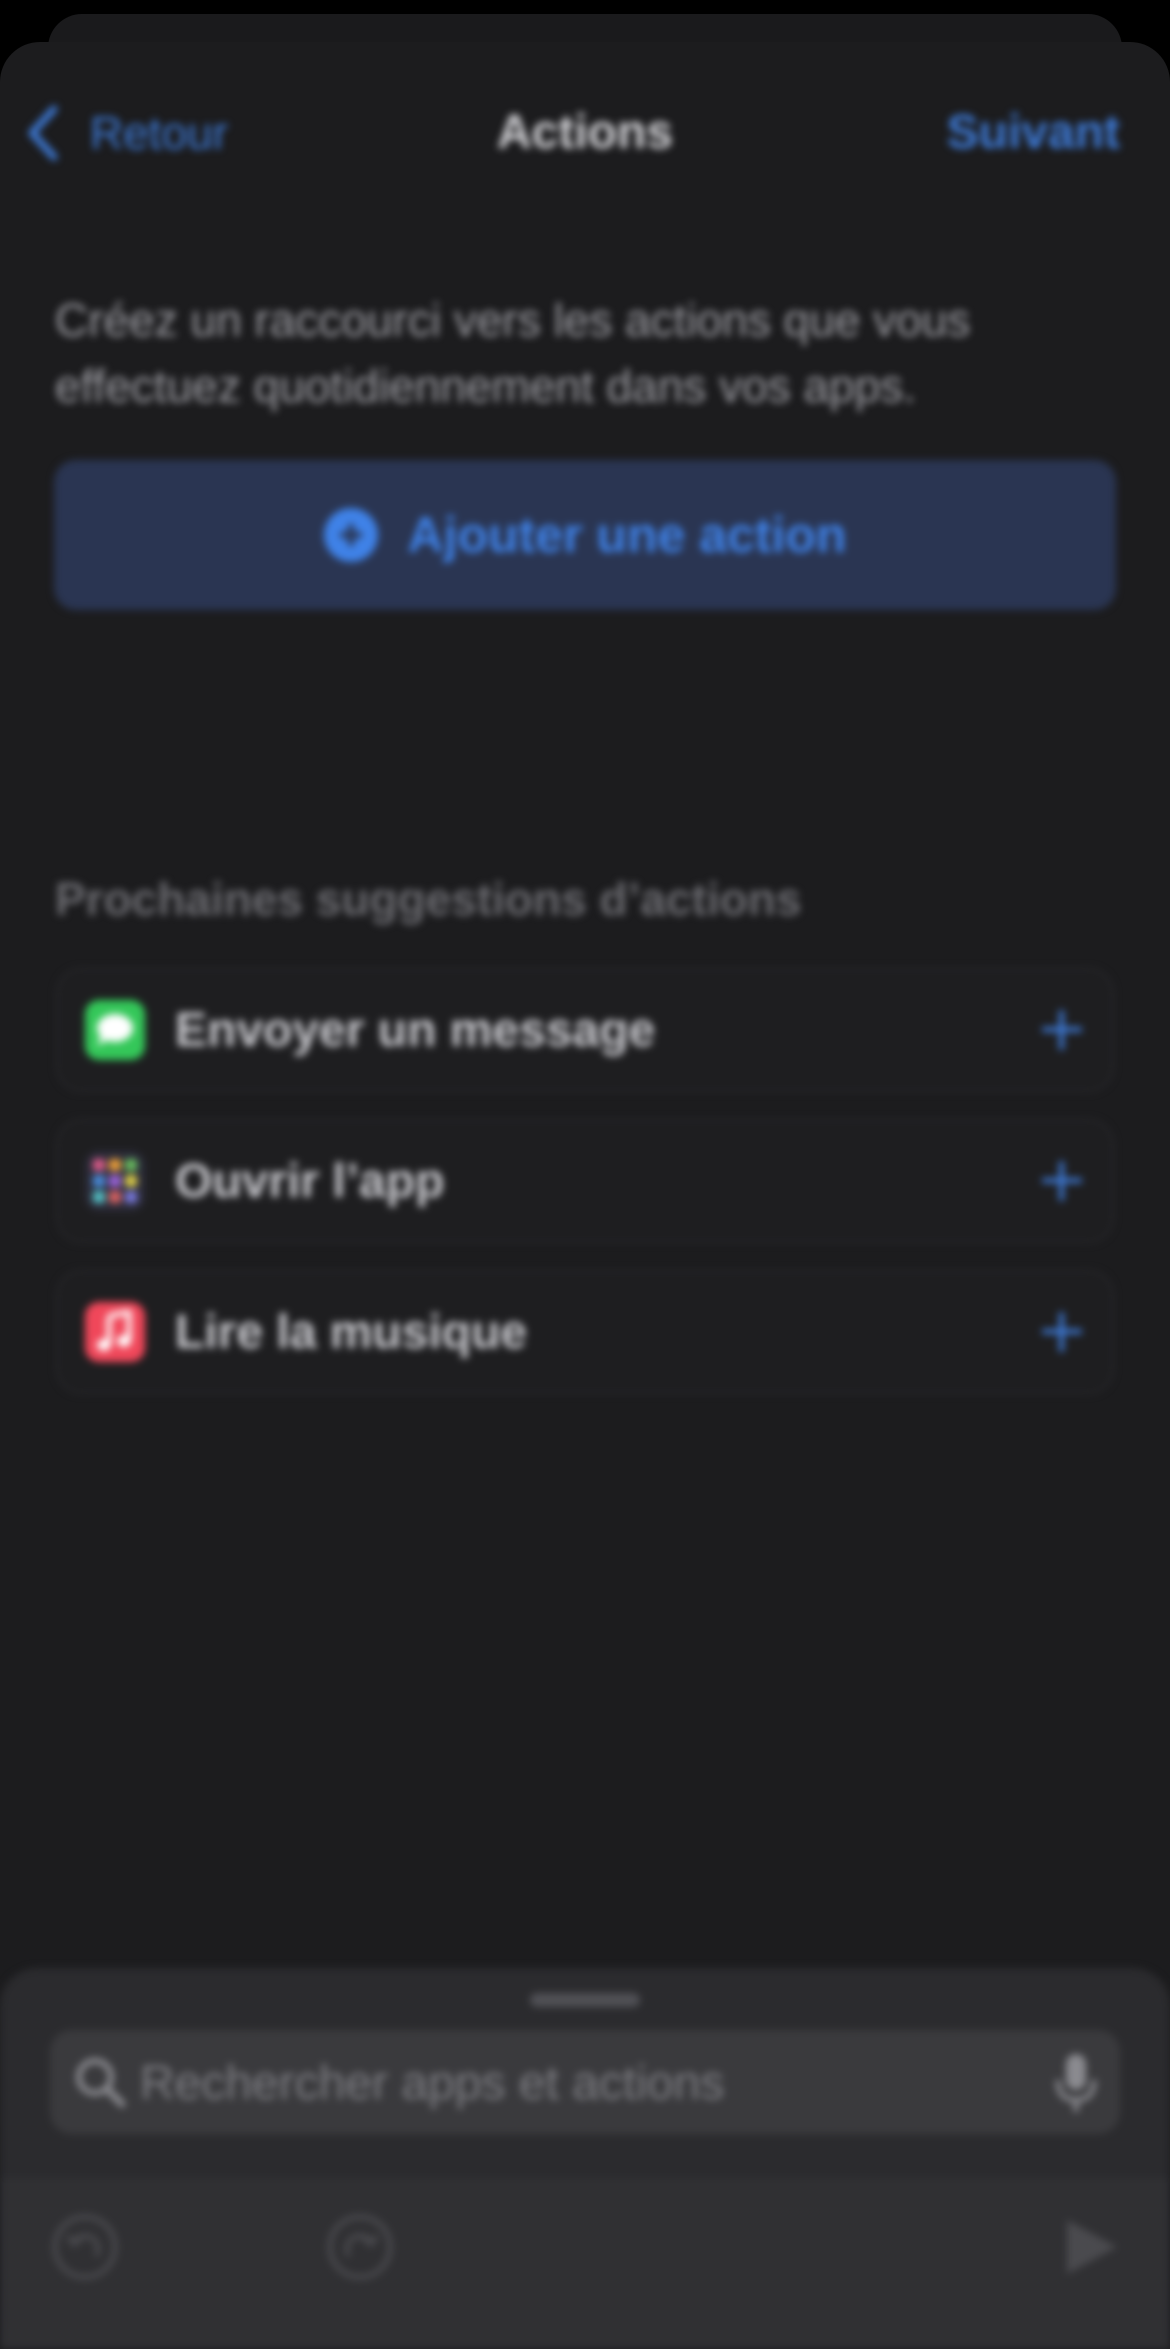  I want to click on search-icon, so click(101, 2083).